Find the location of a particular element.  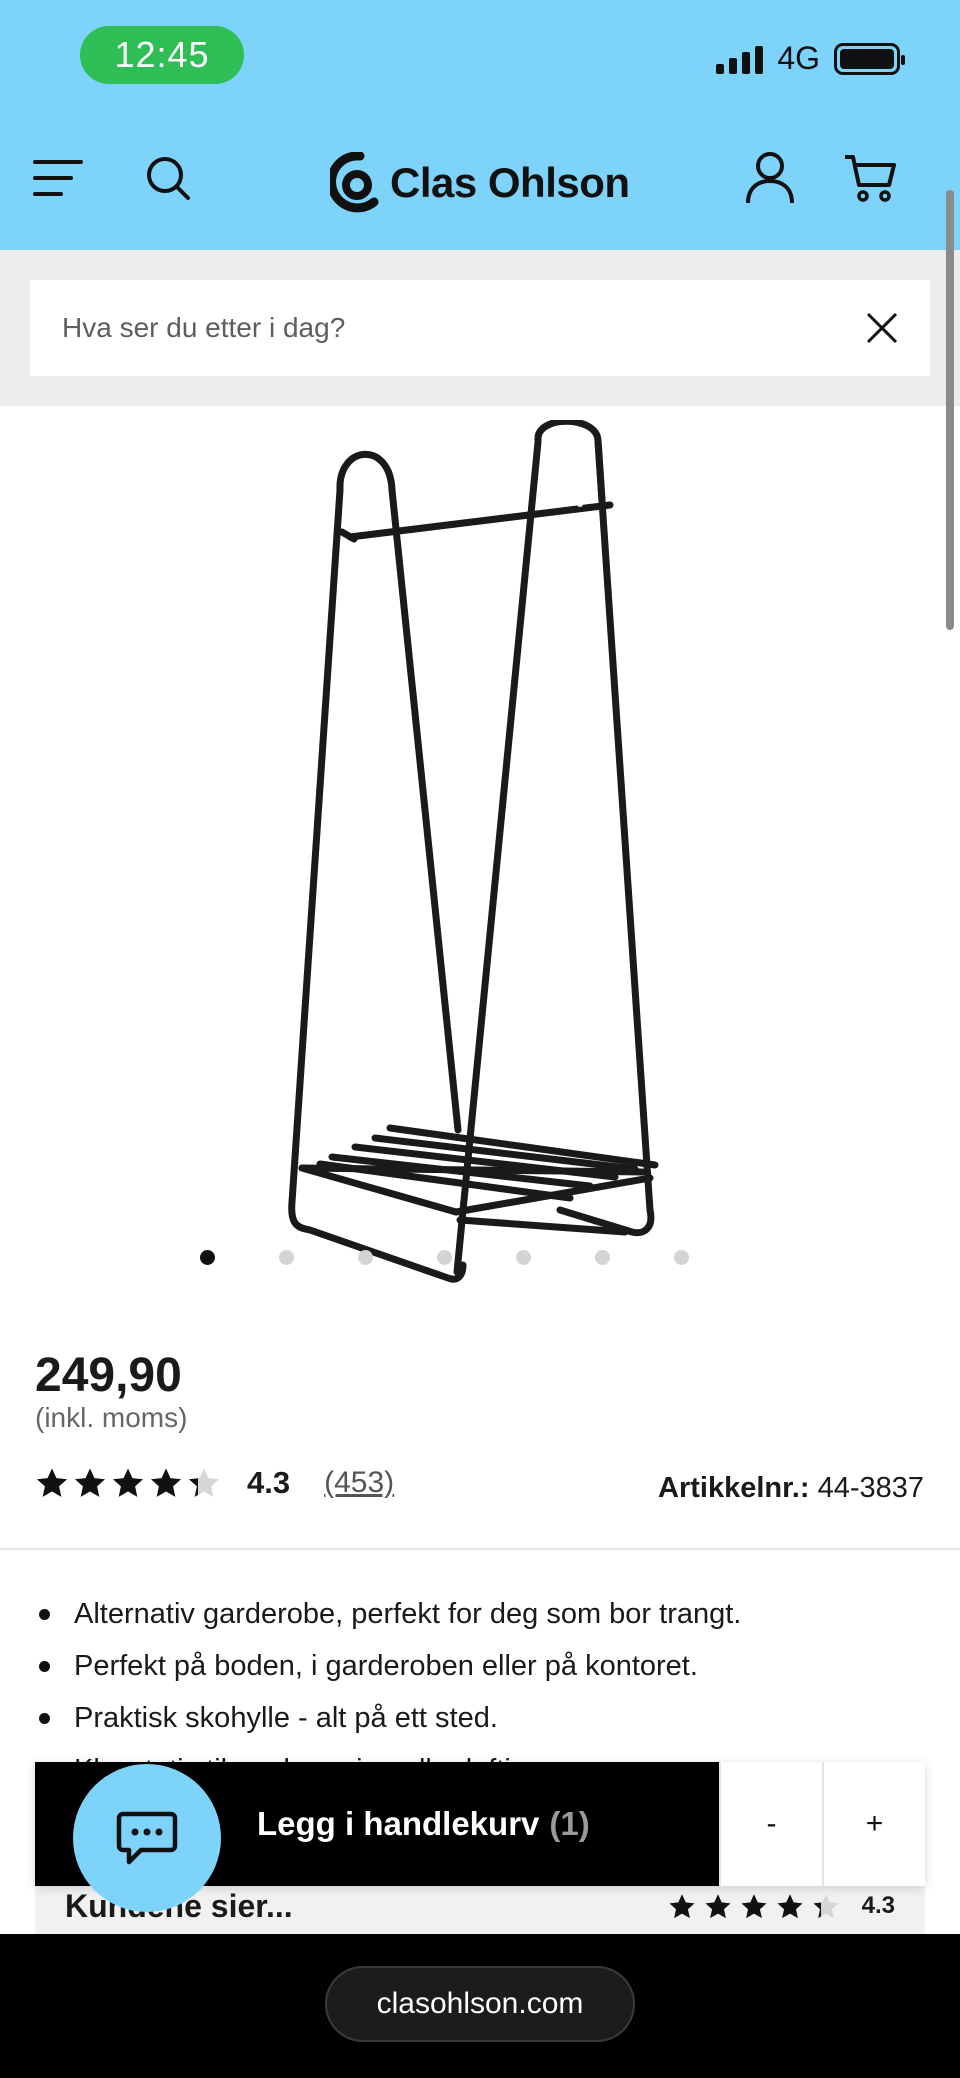

rating-stars is located at coordinates (128, 1483).